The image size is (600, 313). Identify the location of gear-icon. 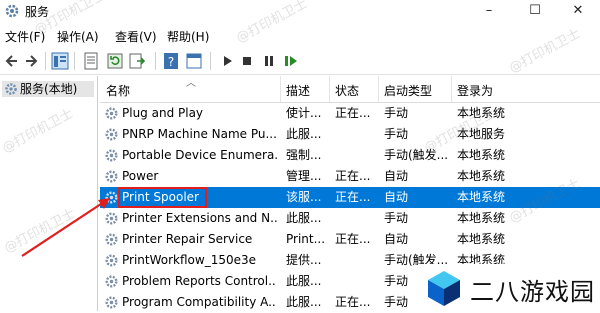
(11, 89).